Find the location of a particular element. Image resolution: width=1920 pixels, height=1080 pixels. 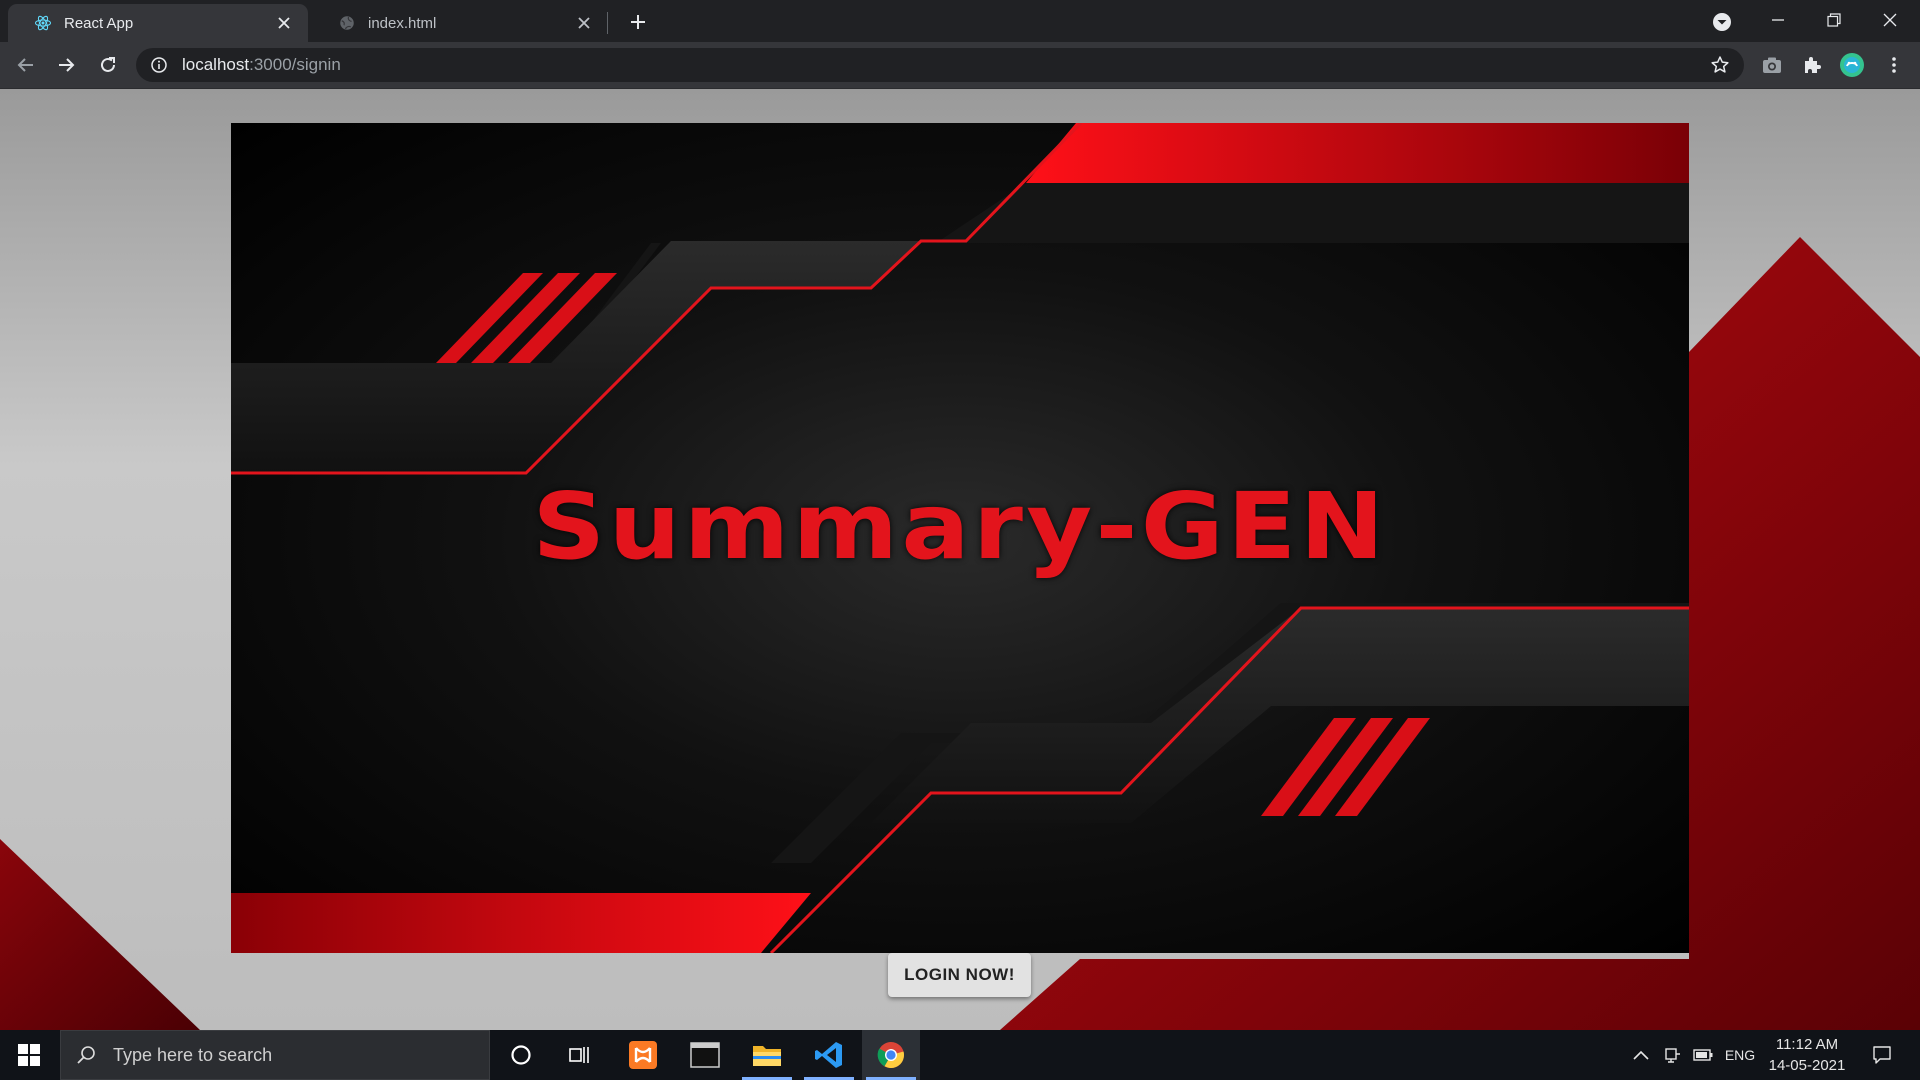

browser-tab-bar: React App index.html is located at coordinates (960, 21).